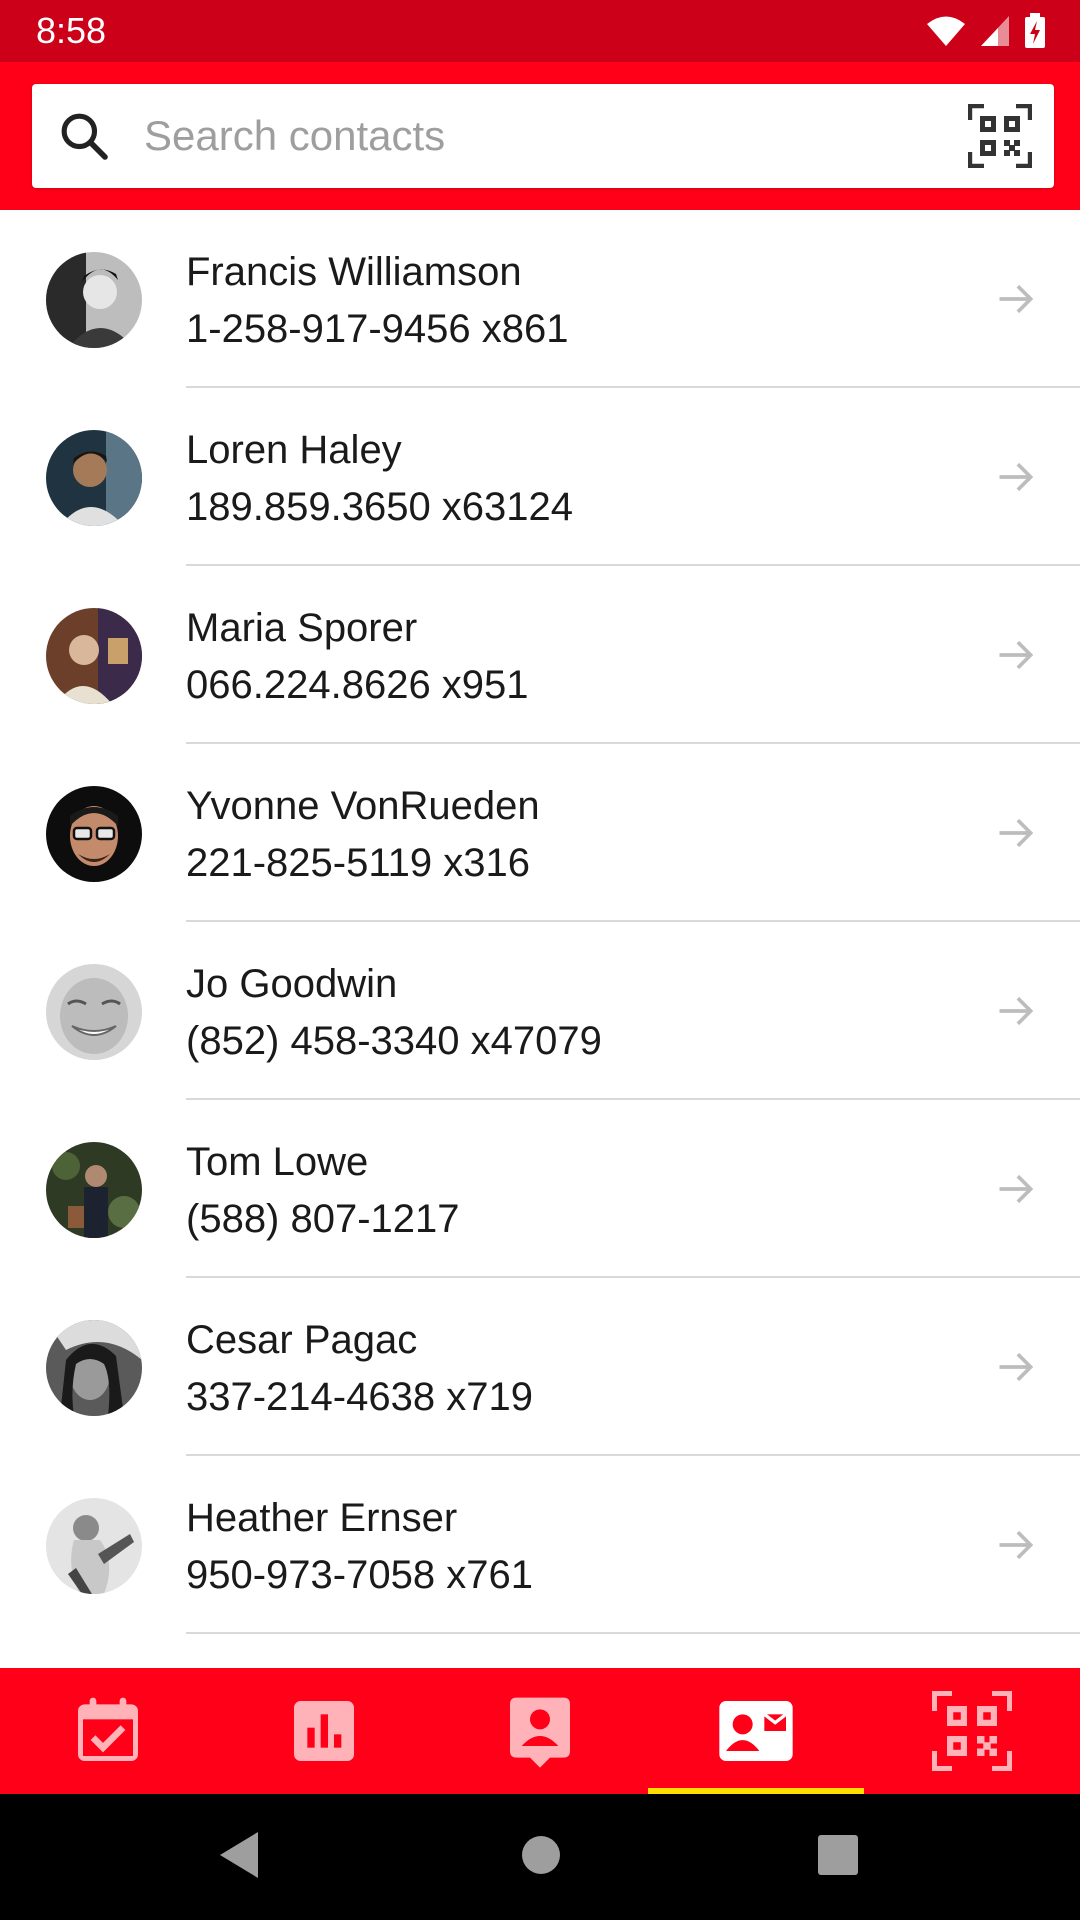  Describe the element at coordinates (540, 477) in the screenshot. I see `contact-list-item: Loren Haley 189.859.3650 x63124` at that location.